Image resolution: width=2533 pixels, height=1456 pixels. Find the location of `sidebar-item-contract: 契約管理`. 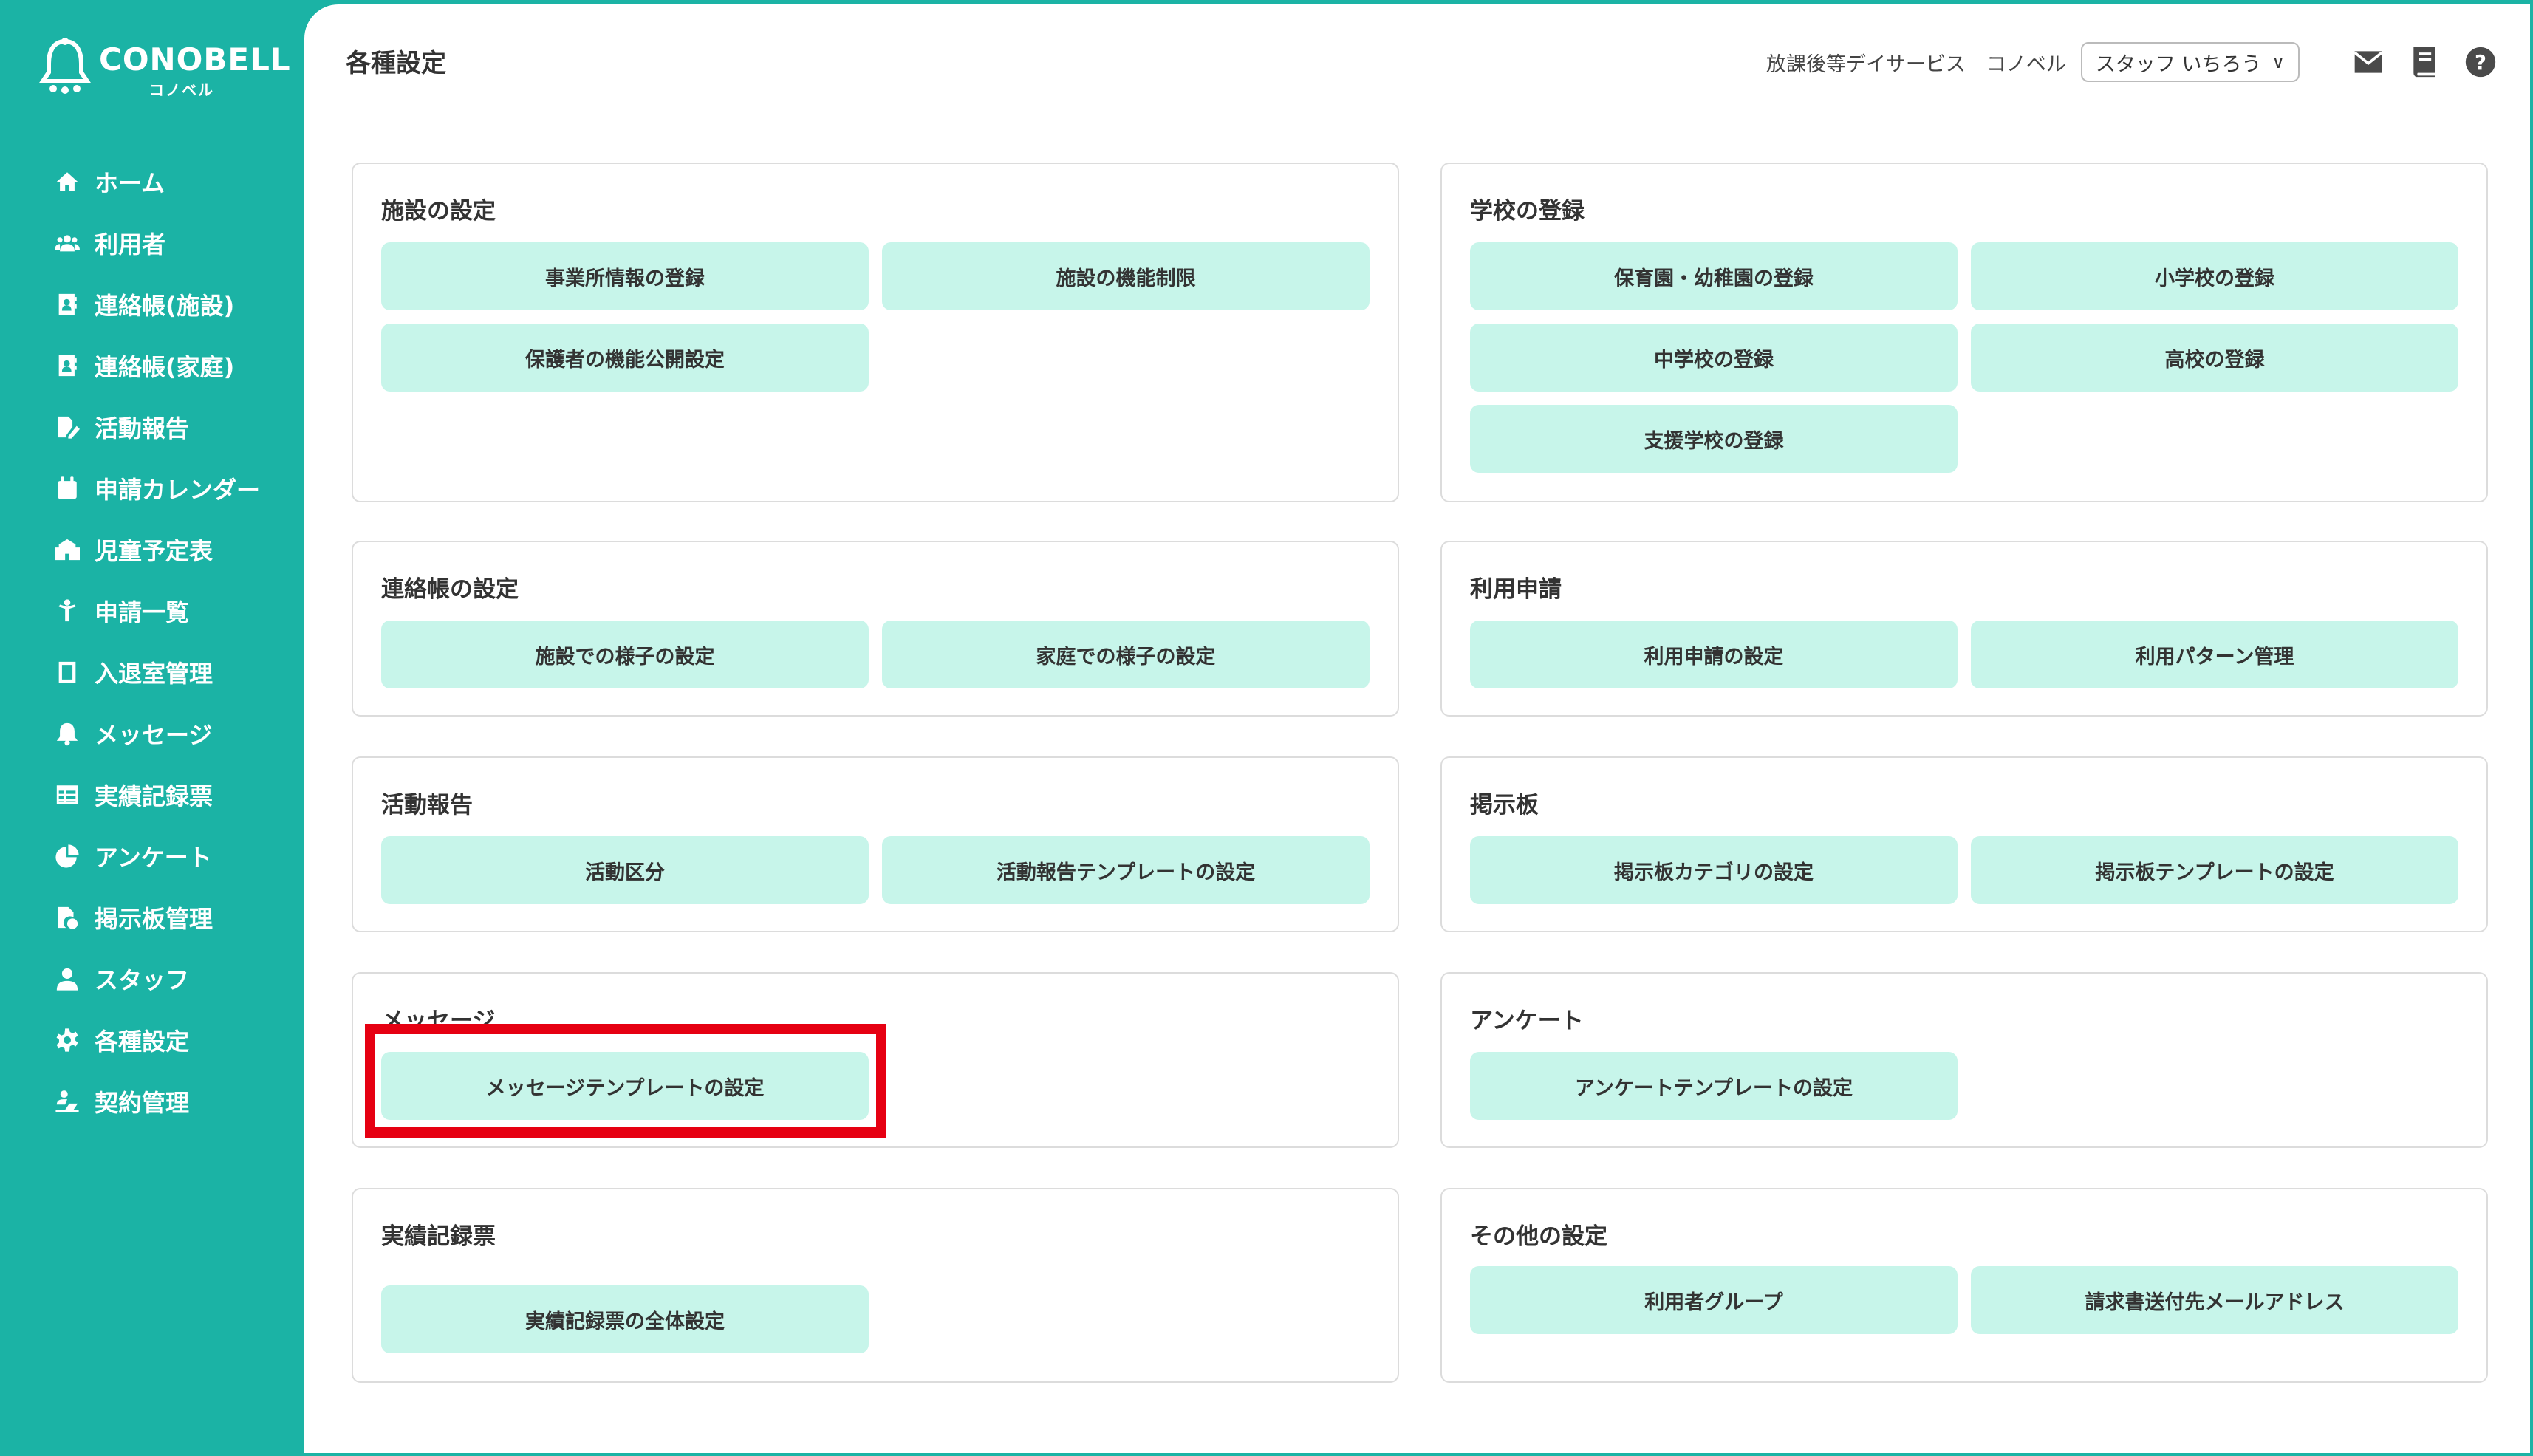

sidebar-item-contract: 契約管理 is located at coordinates (152, 1101).